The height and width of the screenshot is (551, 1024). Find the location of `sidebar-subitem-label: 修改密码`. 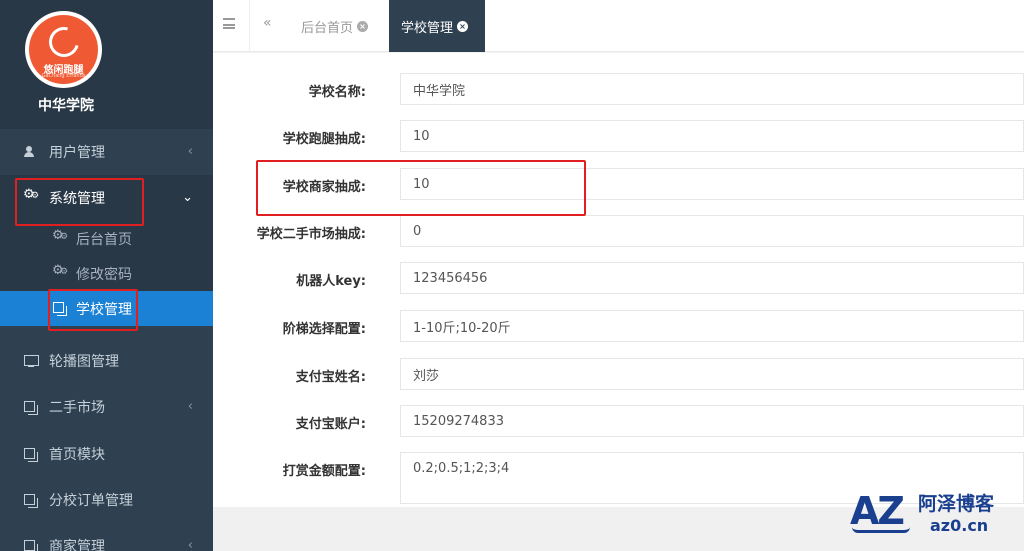

sidebar-subitem-label: 修改密码 is located at coordinates (104, 274).